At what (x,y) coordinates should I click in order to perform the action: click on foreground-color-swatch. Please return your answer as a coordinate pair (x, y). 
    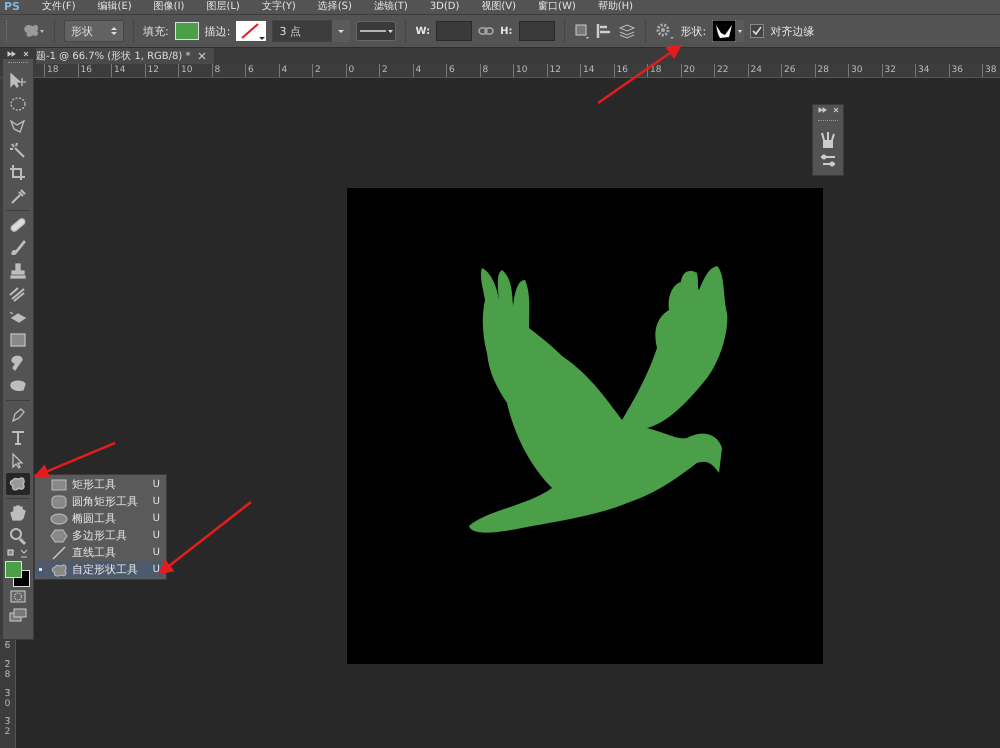
    Looking at the image, I should click on (13, 569).